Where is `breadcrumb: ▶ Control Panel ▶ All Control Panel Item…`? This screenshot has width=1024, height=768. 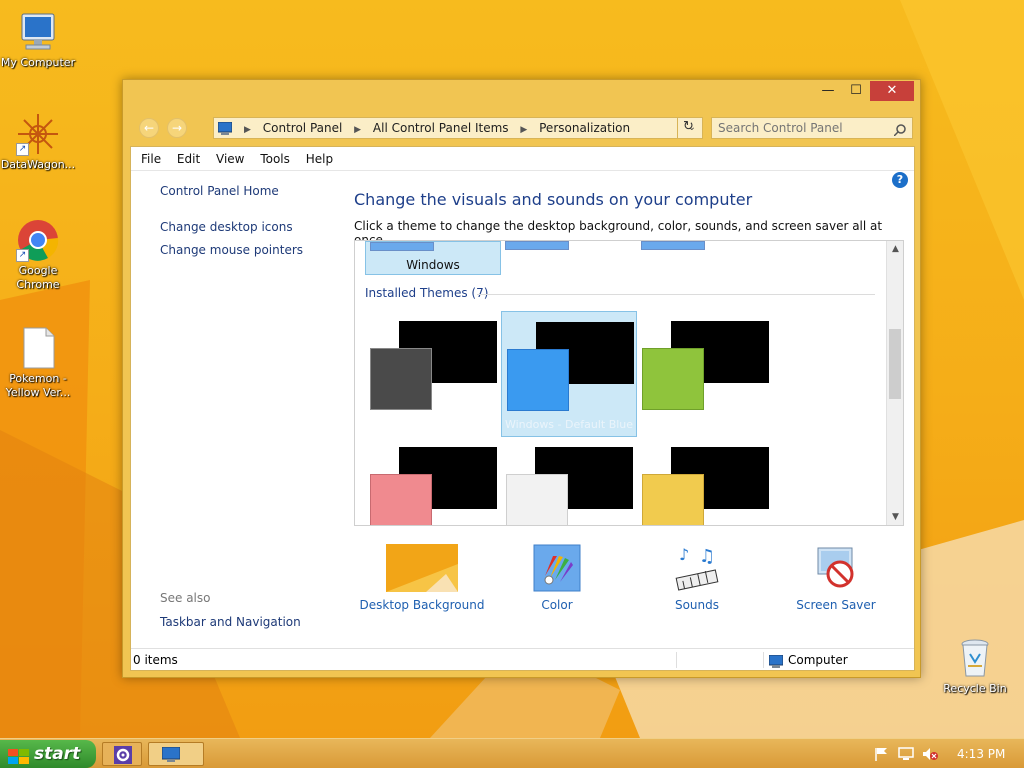 breadcrumb: ▶ Control Panel ▶ All Control Panel Item… is located at coordinates (433, 129).